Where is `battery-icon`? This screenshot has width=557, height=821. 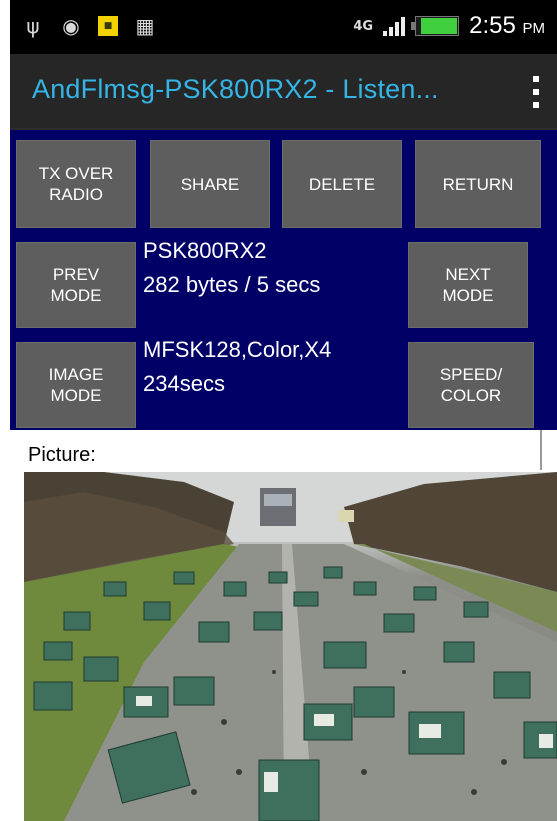 battery-icon is located at coordinates (435, 26).